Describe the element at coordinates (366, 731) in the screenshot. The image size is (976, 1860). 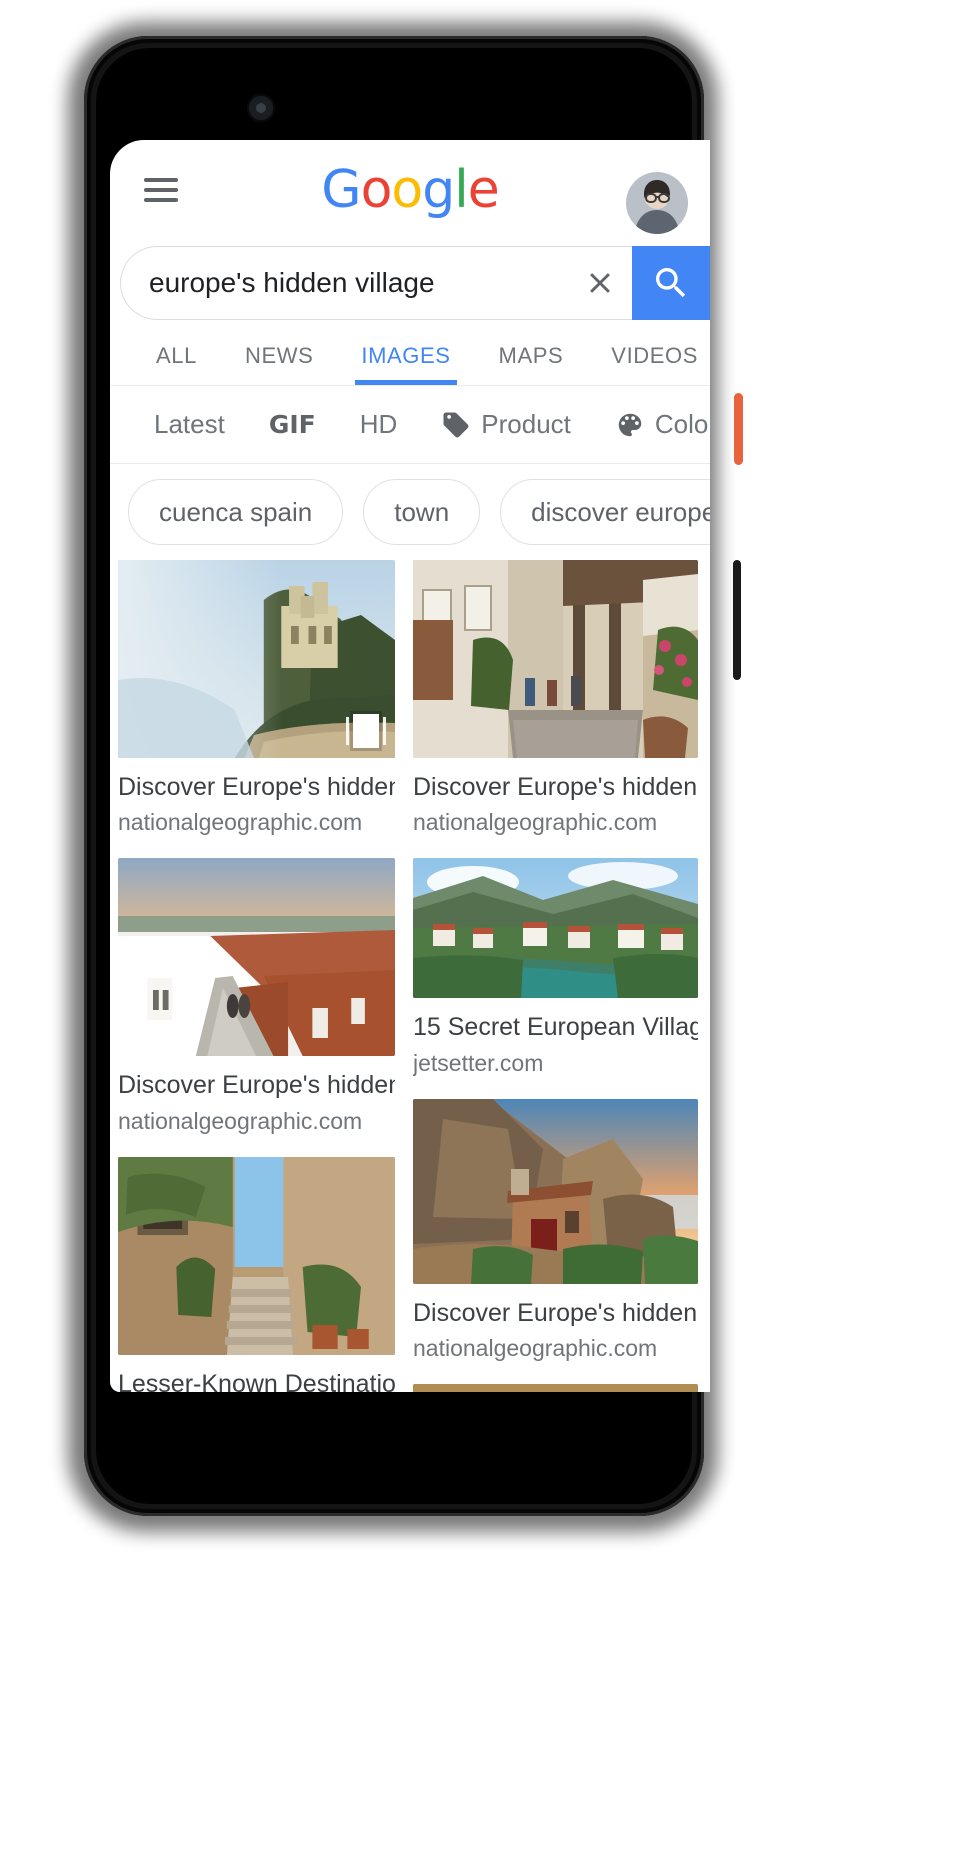
I see `document-badge-icon` at that location.